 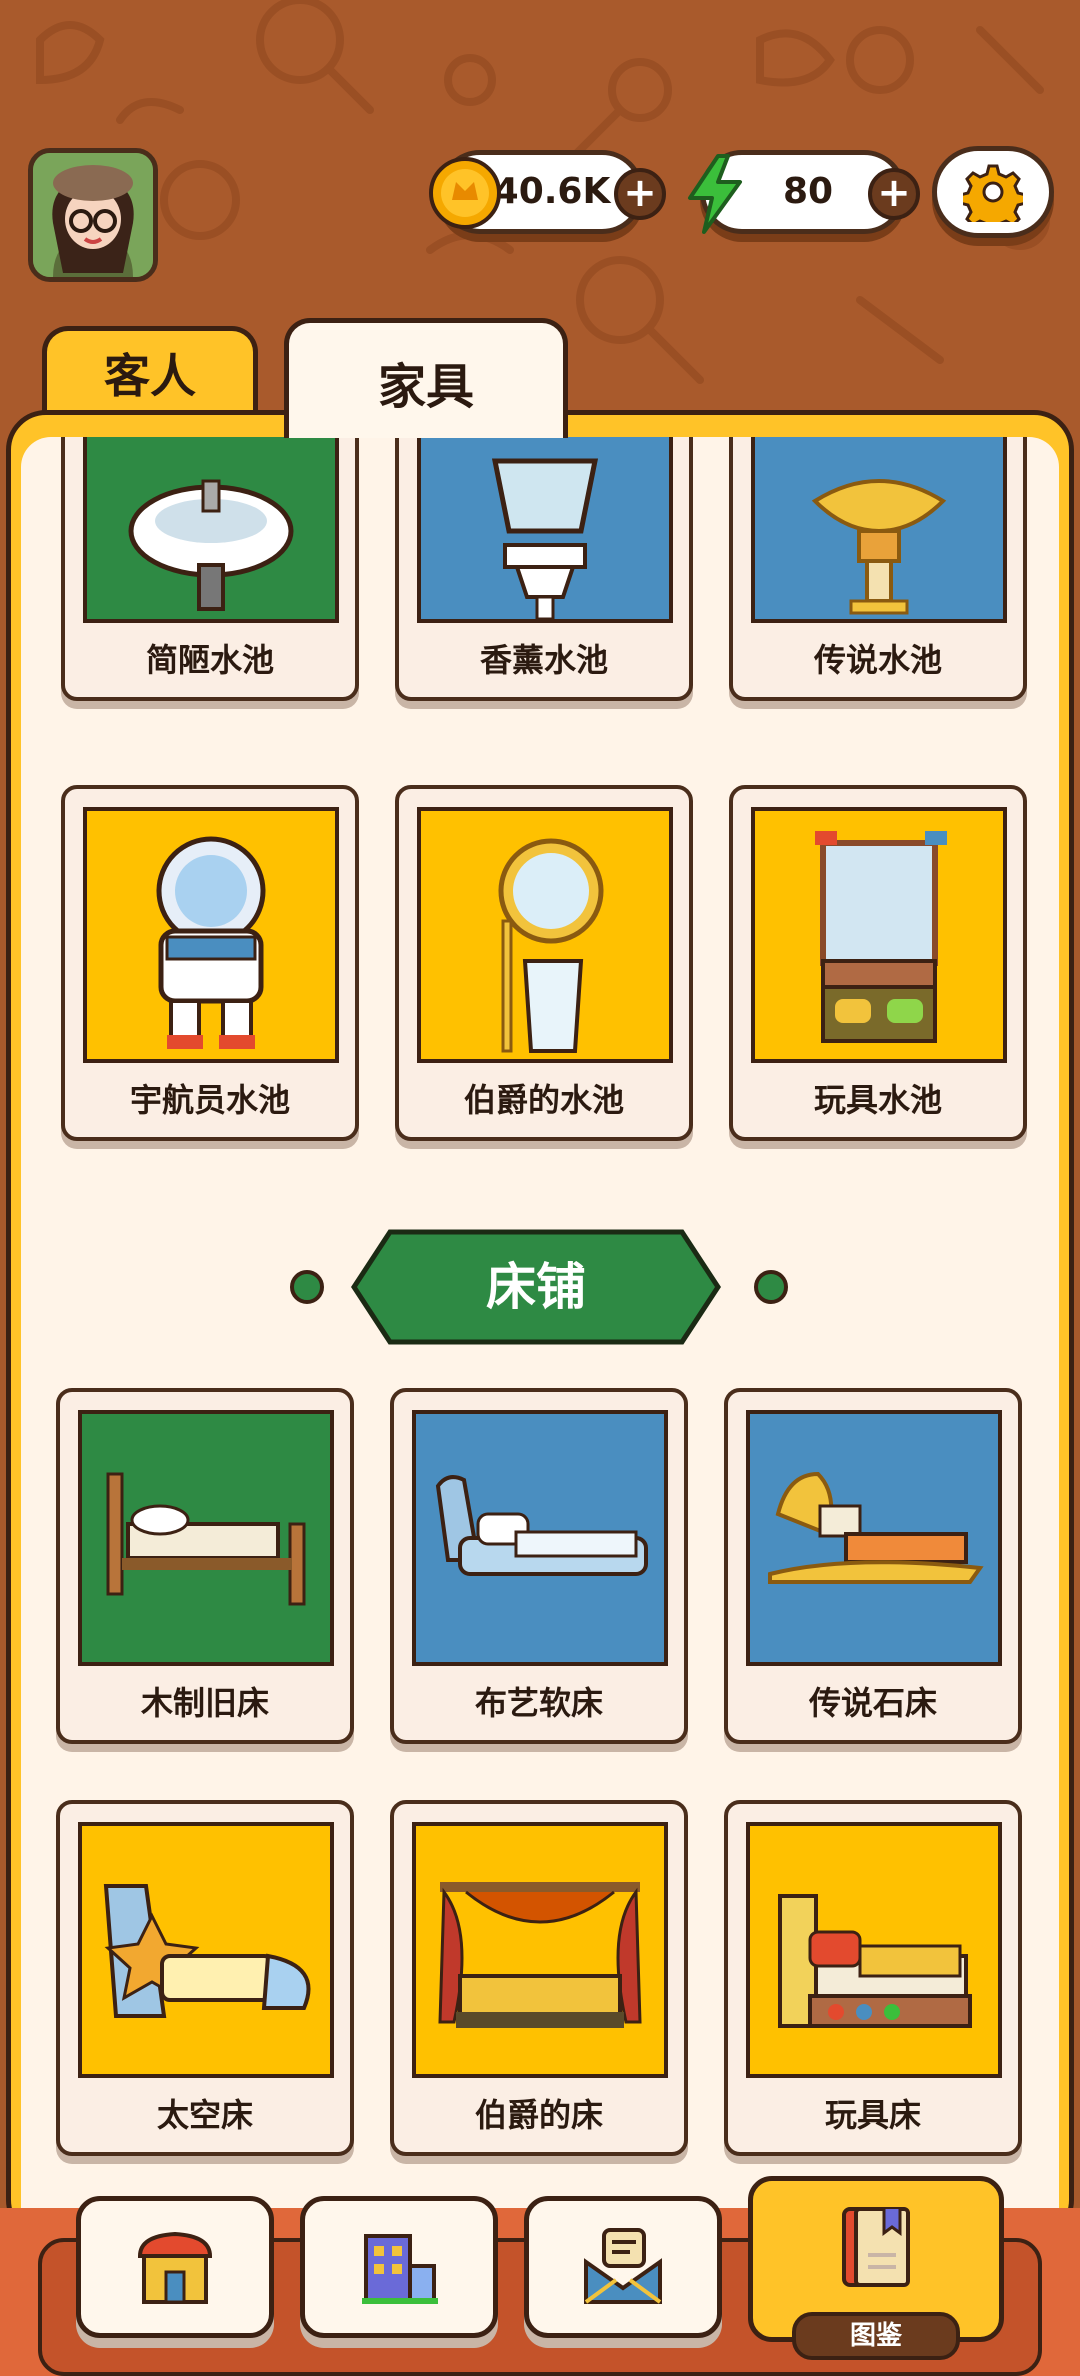 What do you see at coordinates (543, 1100) in the screenshot?
I see `item-label: 伯爵的水池` at bounding box center [543, 1100].